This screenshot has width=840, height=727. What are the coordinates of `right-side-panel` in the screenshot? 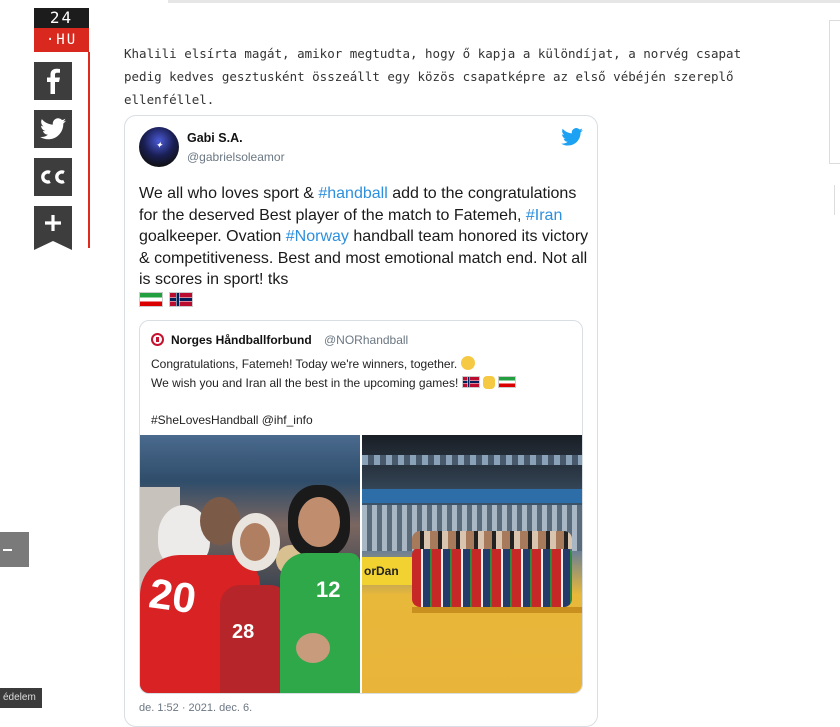 It's located at (834, 92).